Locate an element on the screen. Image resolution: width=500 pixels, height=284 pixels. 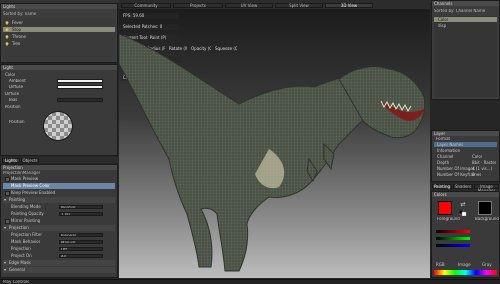
projection-row-label: Projection is located at coordinates (21, 248).